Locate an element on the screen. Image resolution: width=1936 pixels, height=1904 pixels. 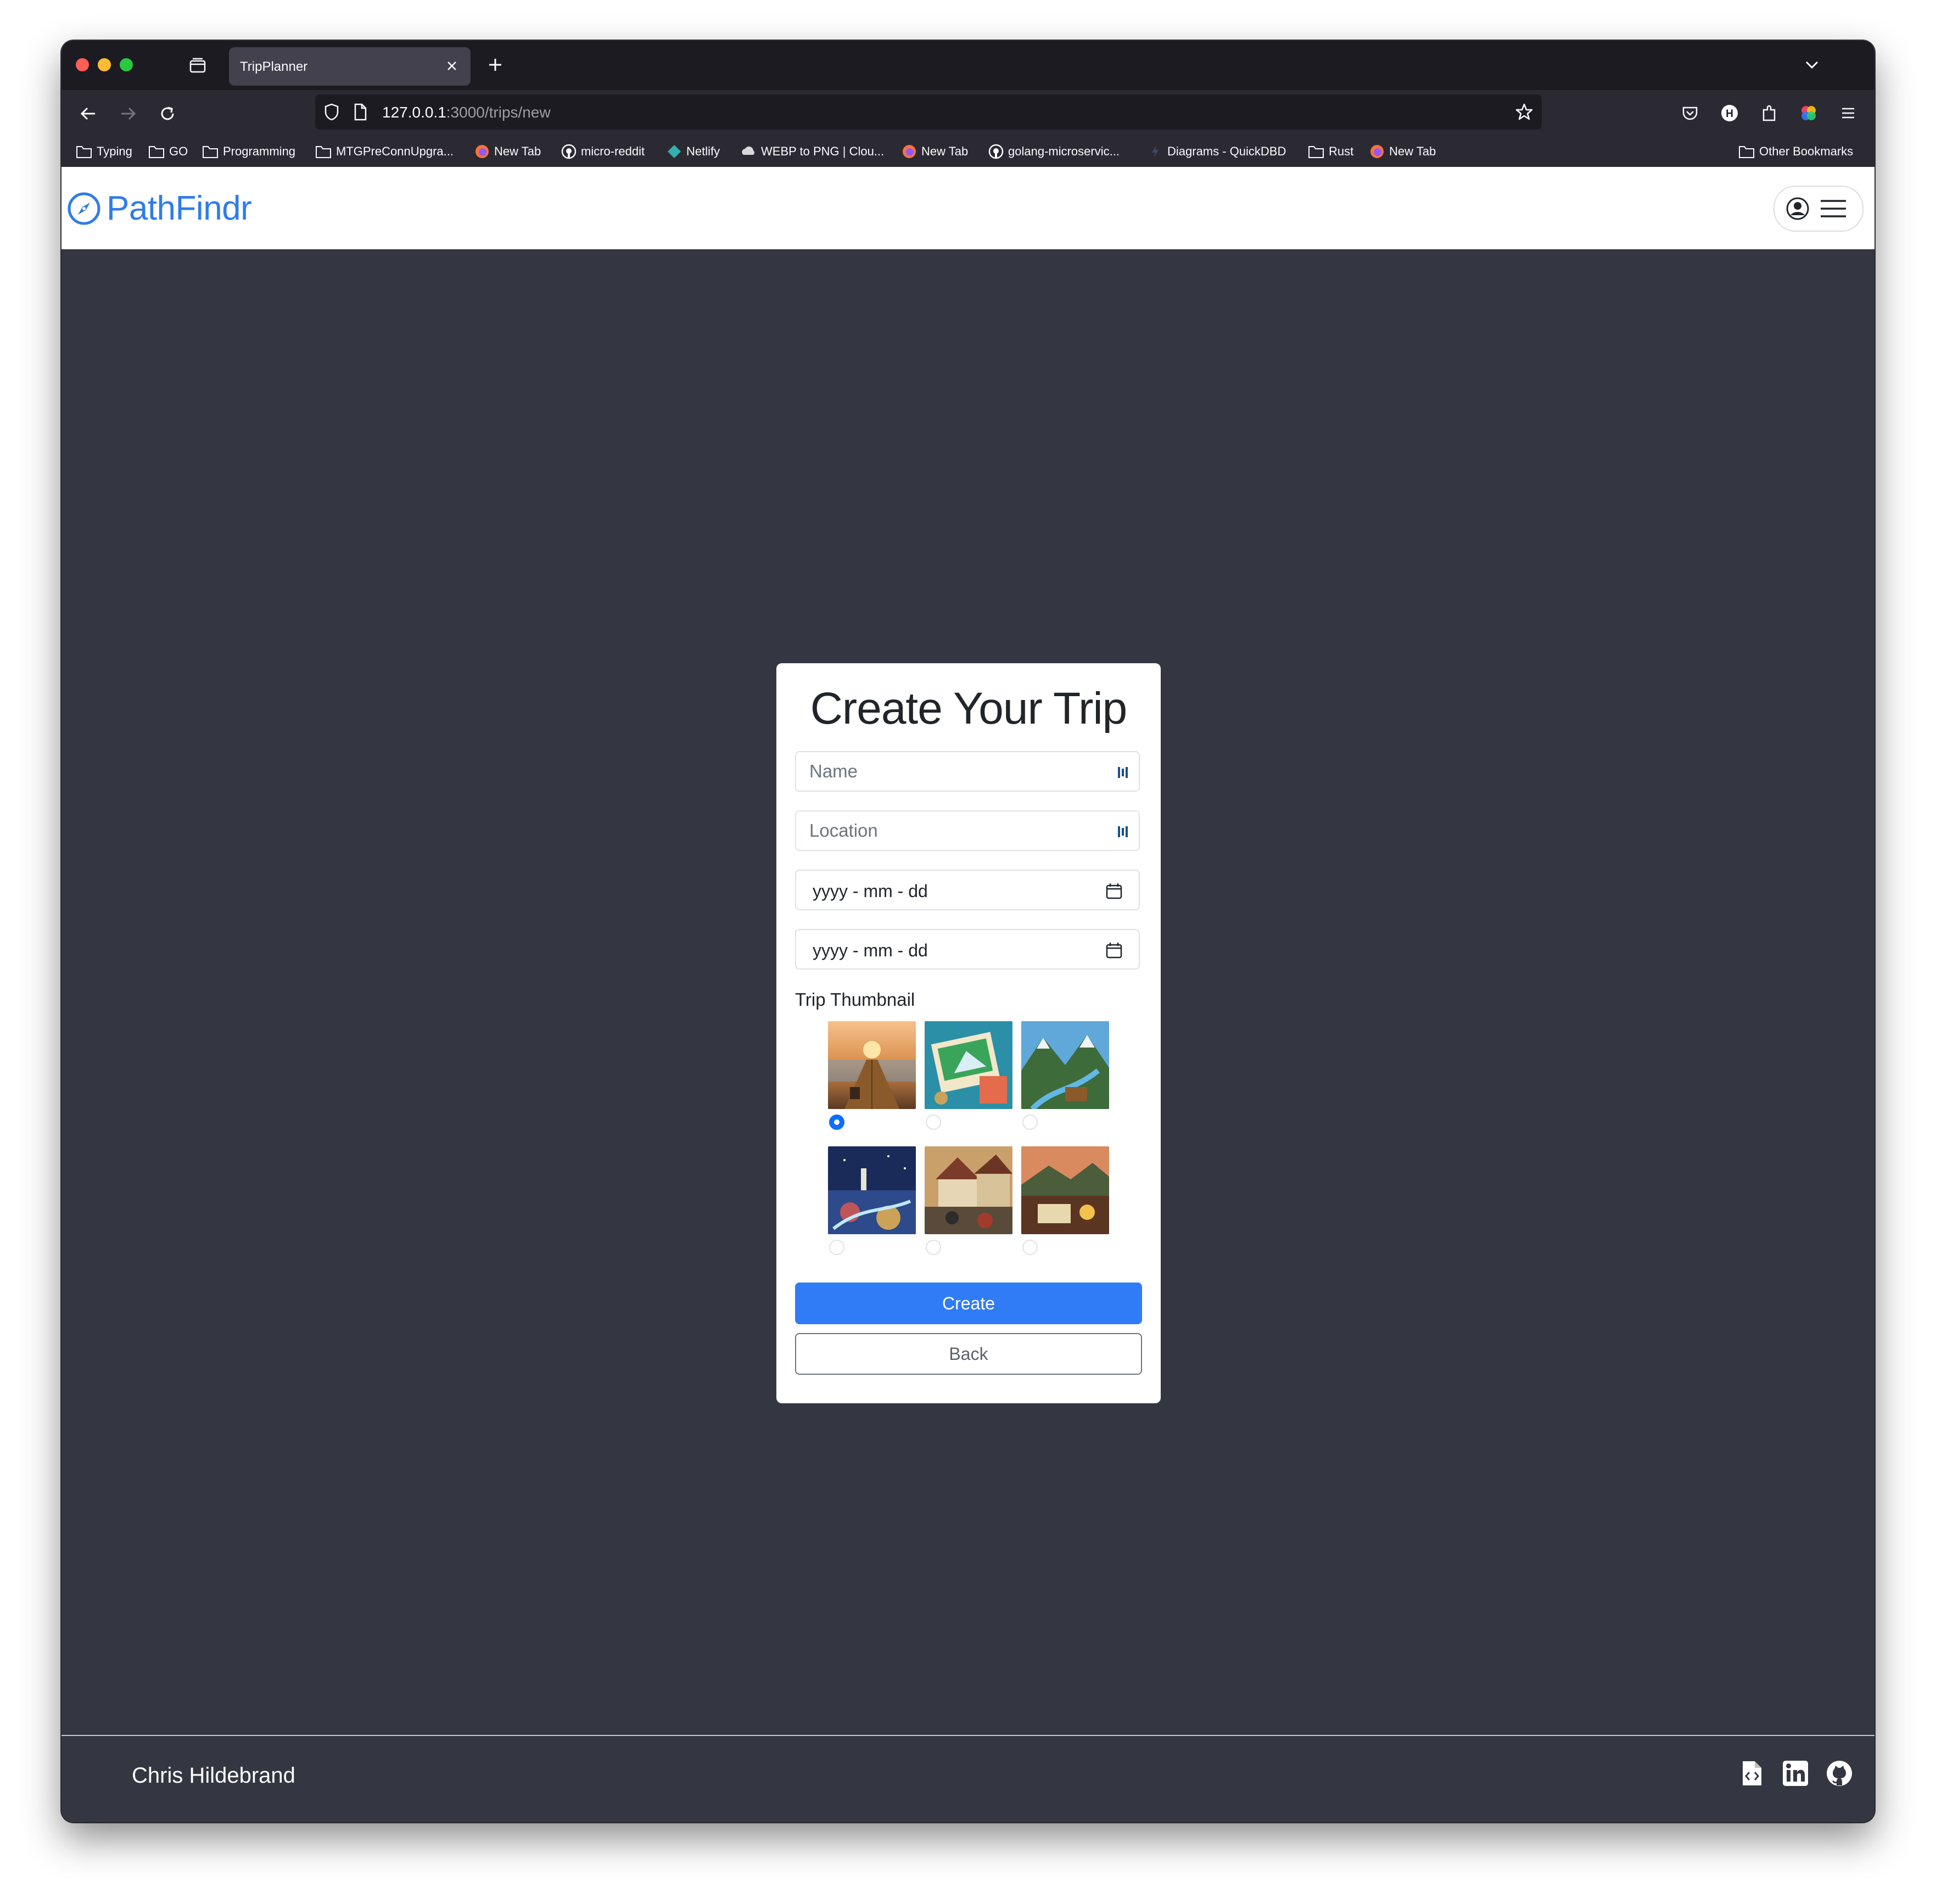
create-trip-card: Create Your Trip yyyy - mm - dd is located at coordinates (969, 1033).